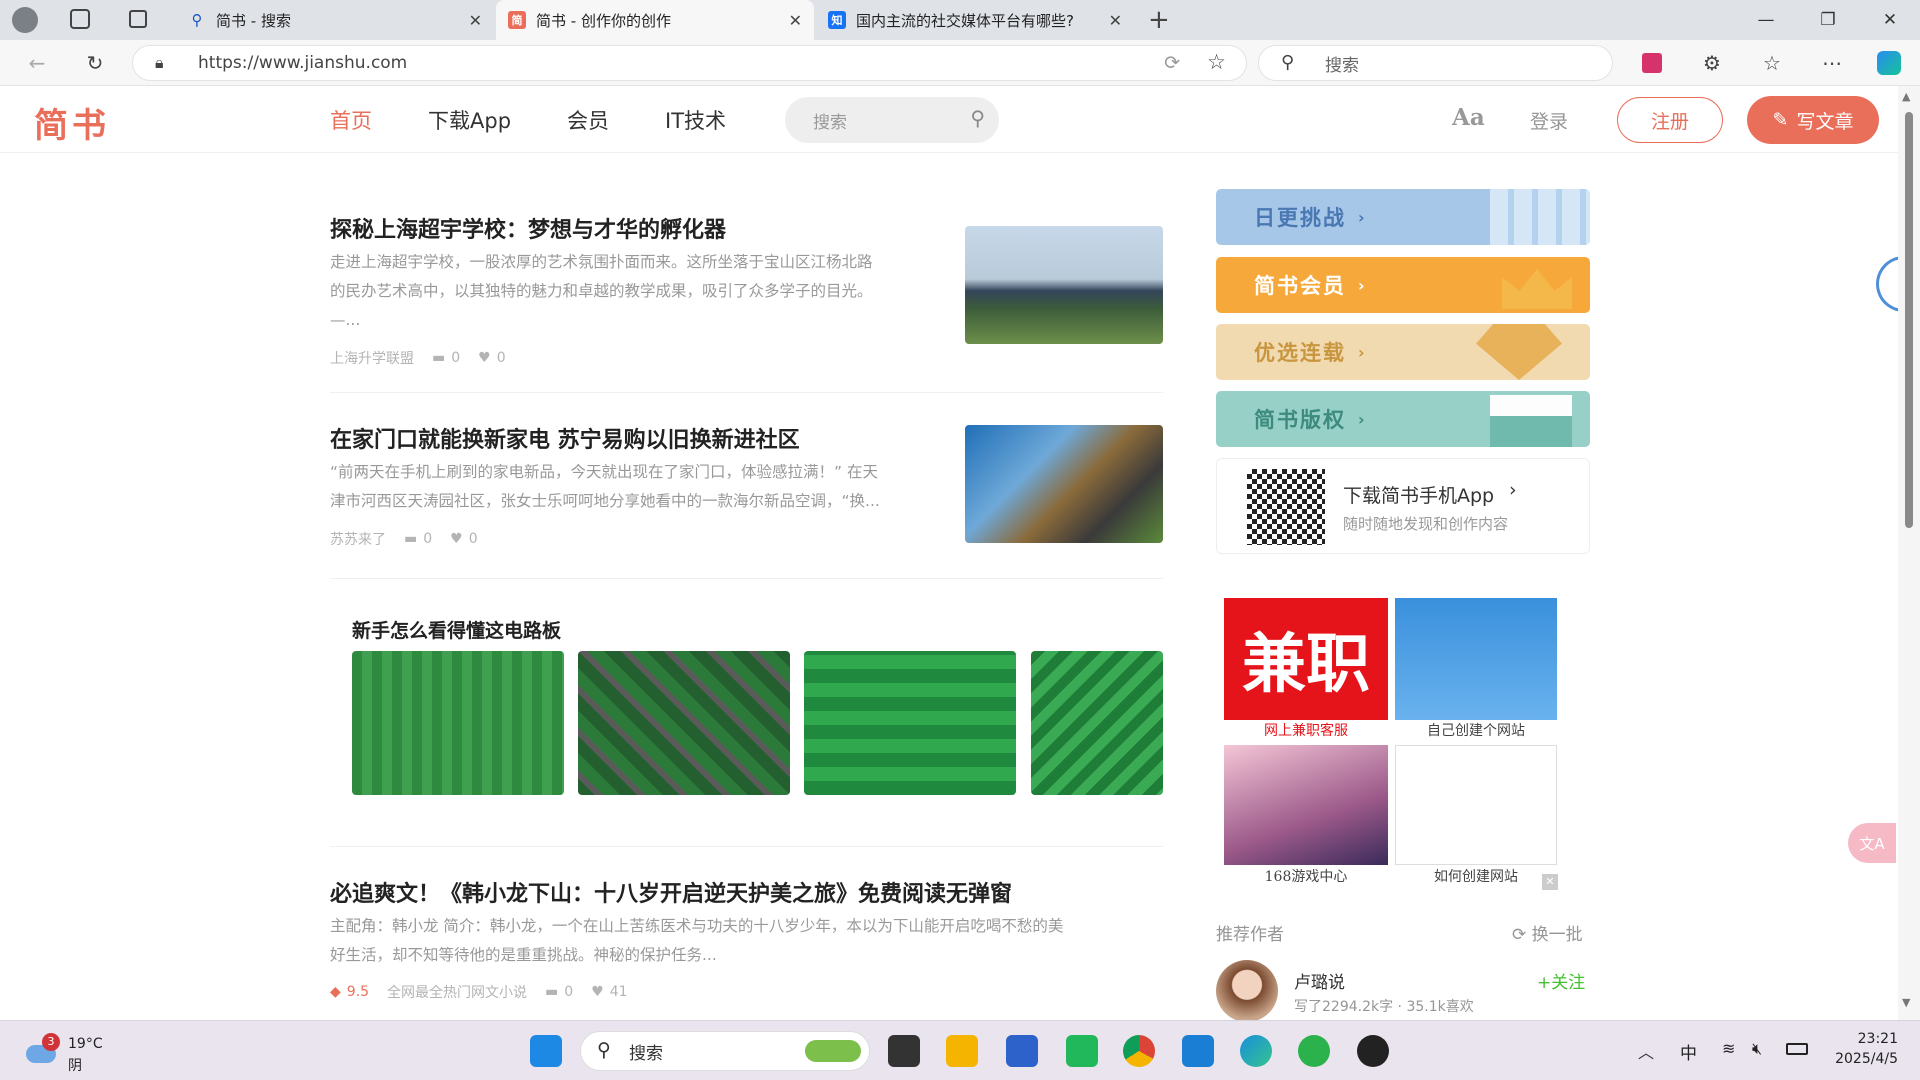  What do you see at coordinates (1403, 506) in the screenshot?
I see `app-download-card: 下载简书手机App › 随时随地发现和创作内容` at bounding box center [1403, 506].